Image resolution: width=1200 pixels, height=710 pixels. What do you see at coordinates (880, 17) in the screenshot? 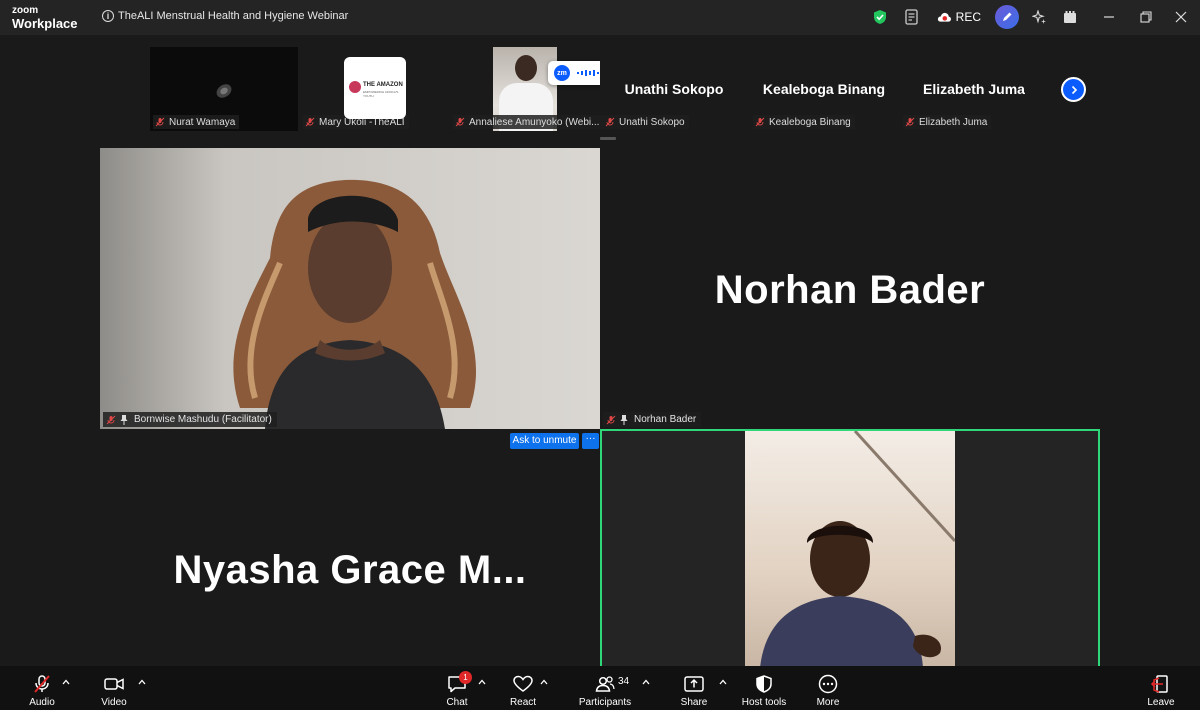
I see `security-shield-icon` at bounding box center [880, 17].